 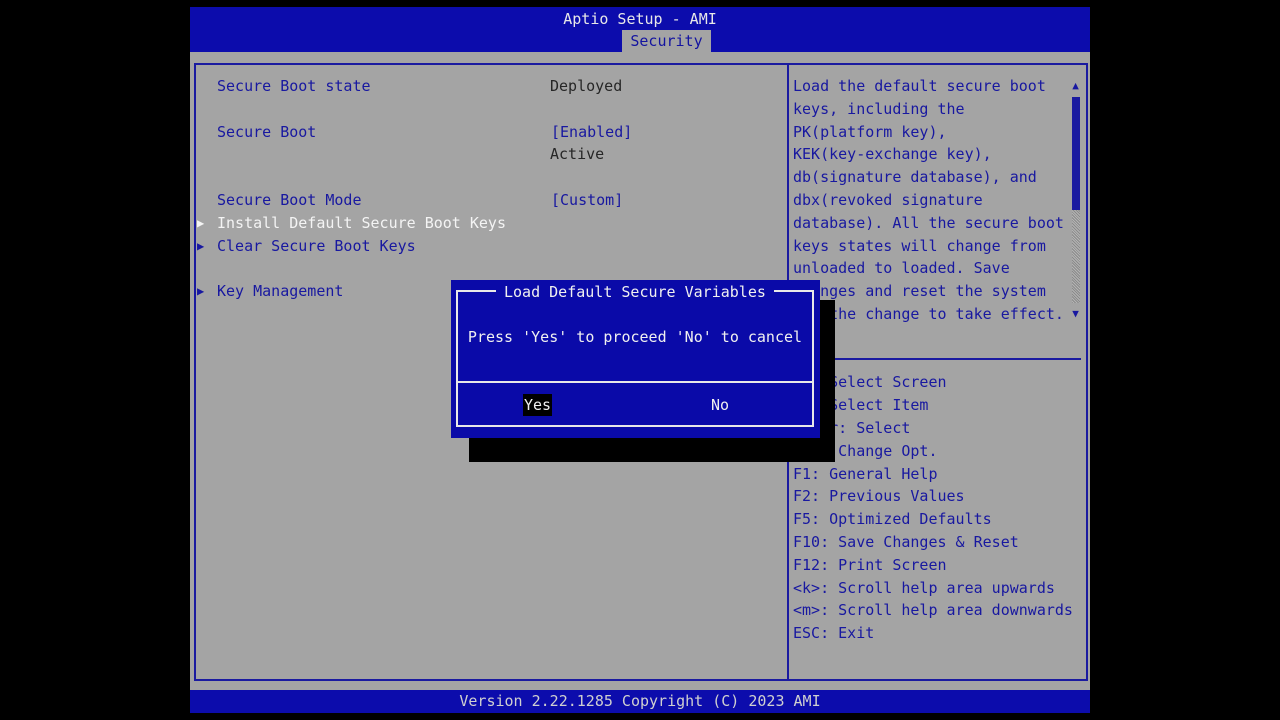 I want to click on key-help-line: ESC: Exit, so click(x=834, y=633).